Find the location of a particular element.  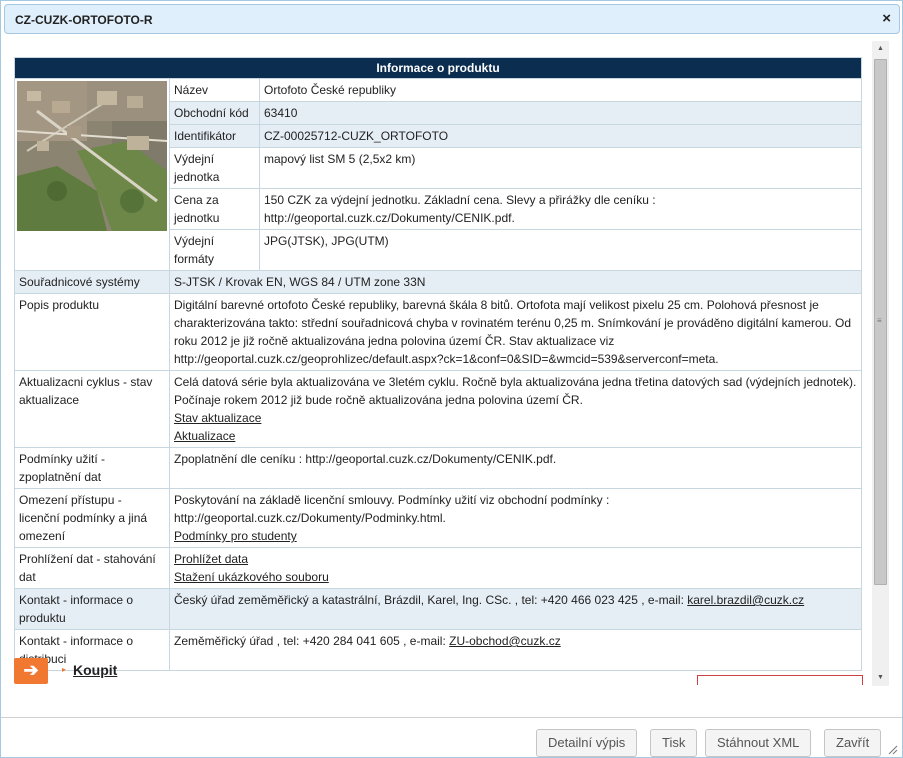

tisk-button: Tisk is located at coordinates (674, 743).